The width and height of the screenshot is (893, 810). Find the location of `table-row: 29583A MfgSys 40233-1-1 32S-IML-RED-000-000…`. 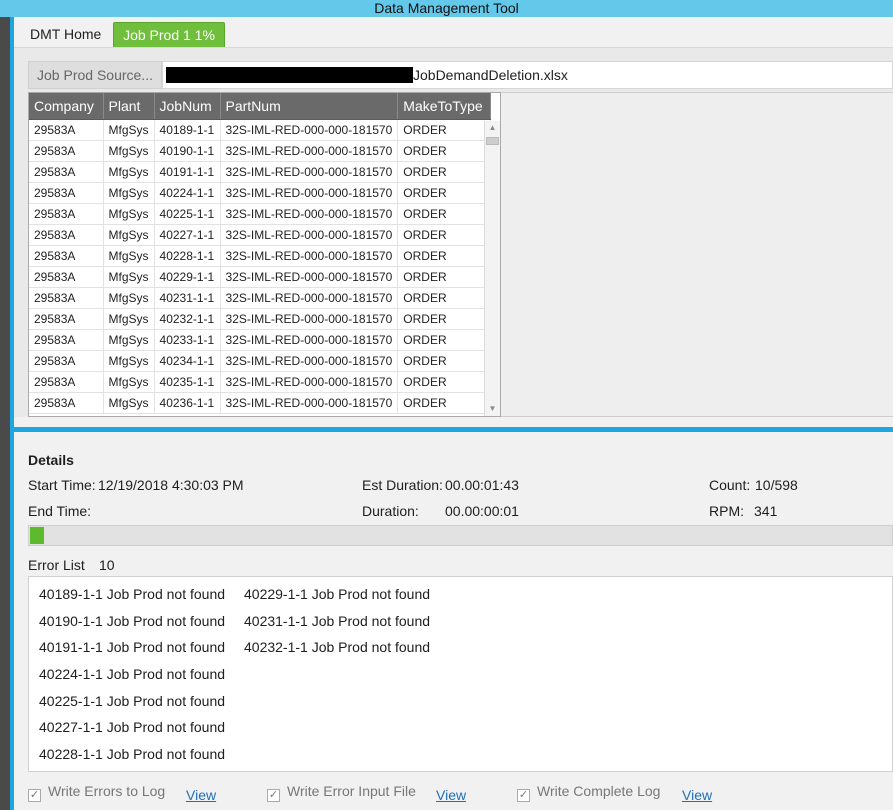

table-row: 29583A MfgSys 40233-1-1 32S-IML-RED-000-000… is located at coordinates (260, 340).